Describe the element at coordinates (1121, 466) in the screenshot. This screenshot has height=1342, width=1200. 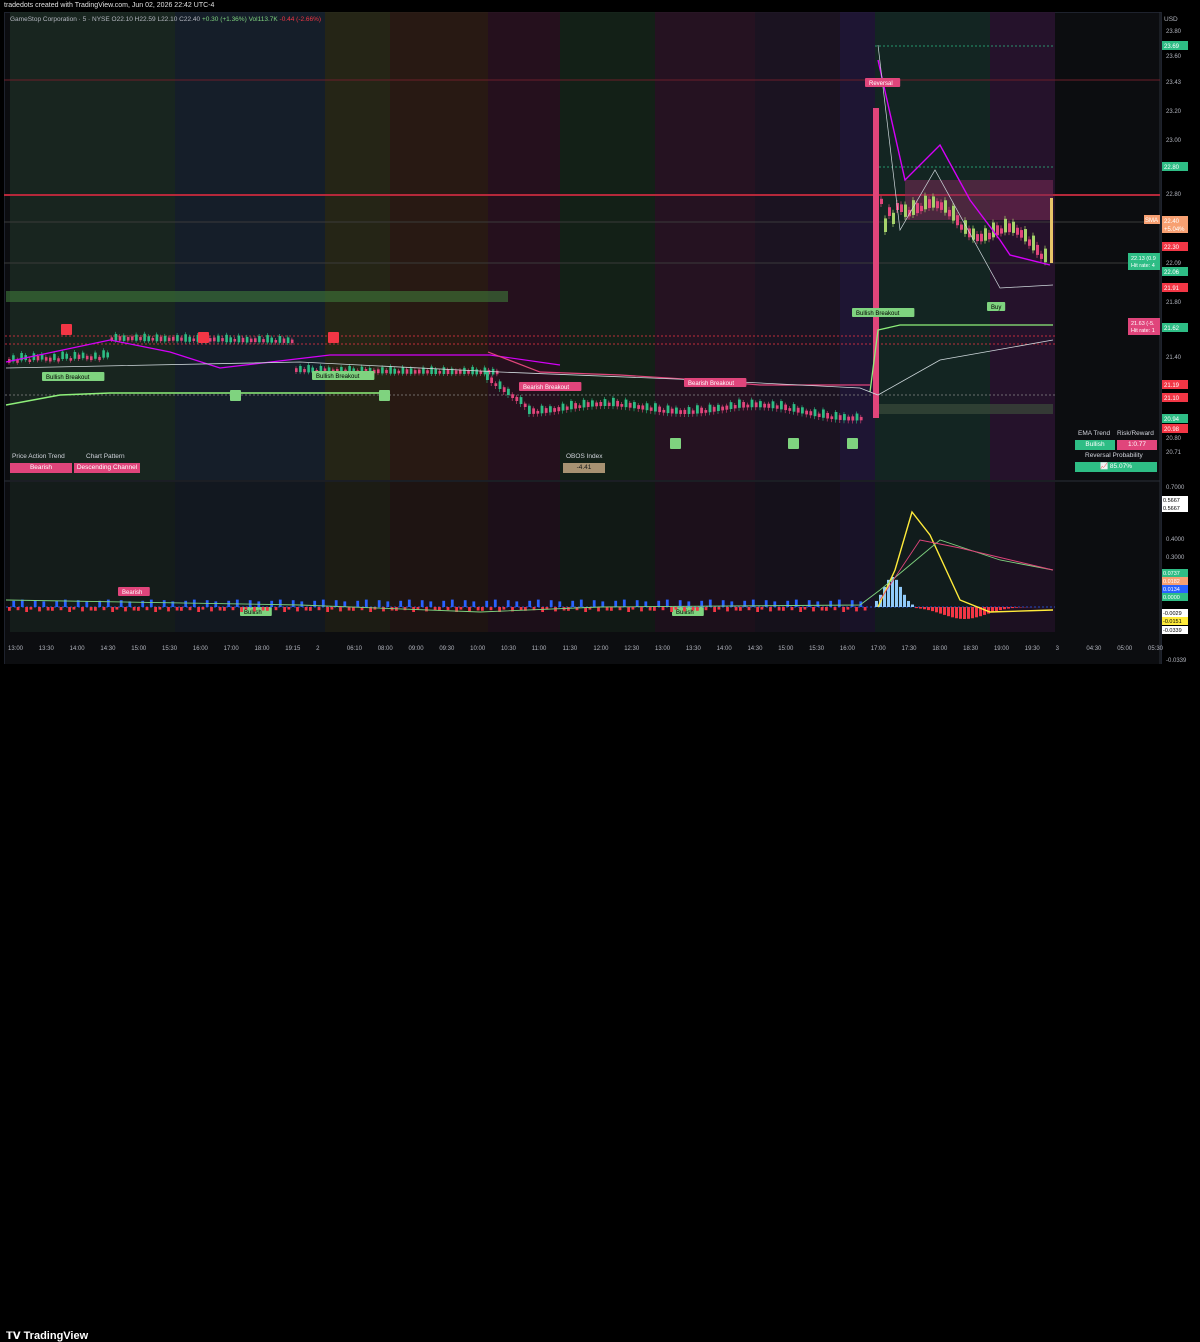
I see `reversal-probability-text: 85.07%` at that location.